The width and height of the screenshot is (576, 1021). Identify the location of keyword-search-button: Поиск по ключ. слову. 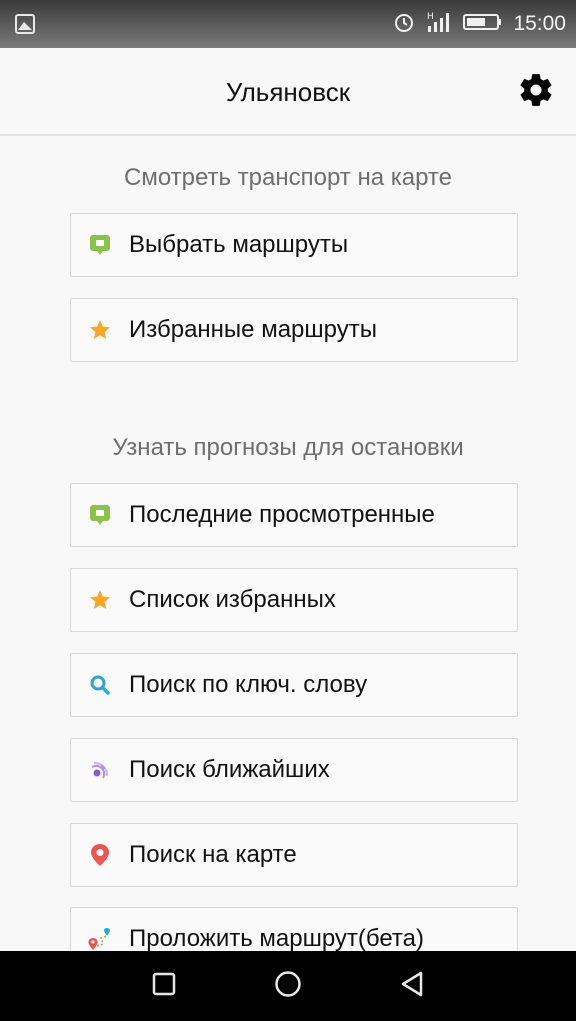
(294, 685).